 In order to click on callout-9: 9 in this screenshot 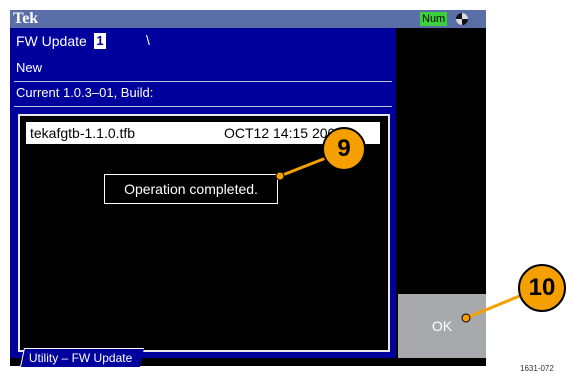, I will do `click(344, 149)`.